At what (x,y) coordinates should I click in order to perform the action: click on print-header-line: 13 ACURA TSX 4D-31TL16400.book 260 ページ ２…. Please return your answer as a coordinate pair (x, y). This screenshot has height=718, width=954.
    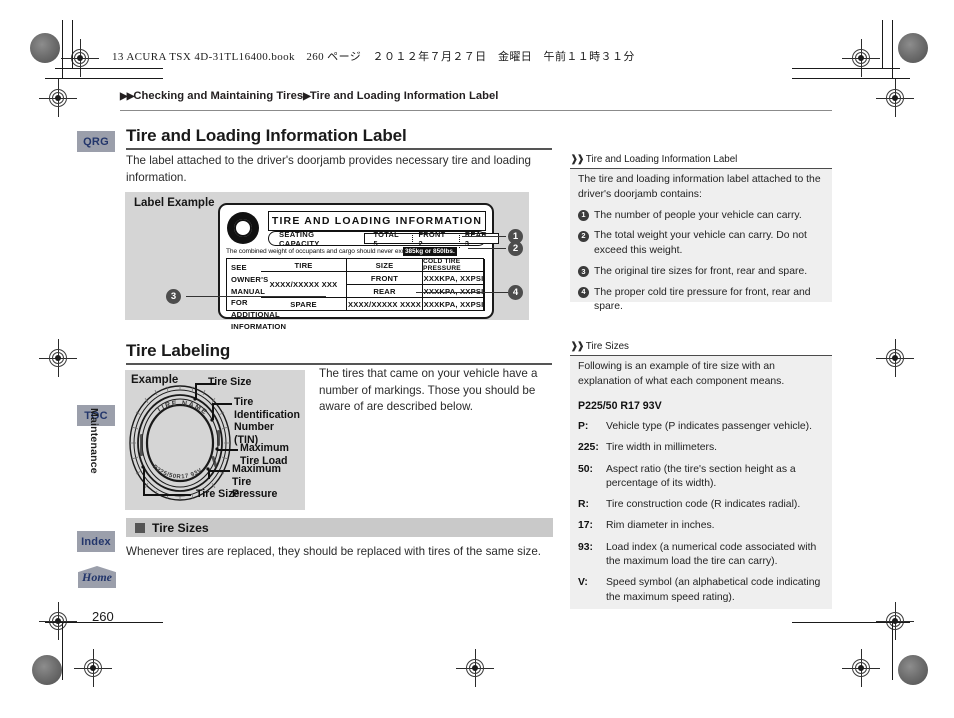
    Looking at the image, I should click on (373, 57).